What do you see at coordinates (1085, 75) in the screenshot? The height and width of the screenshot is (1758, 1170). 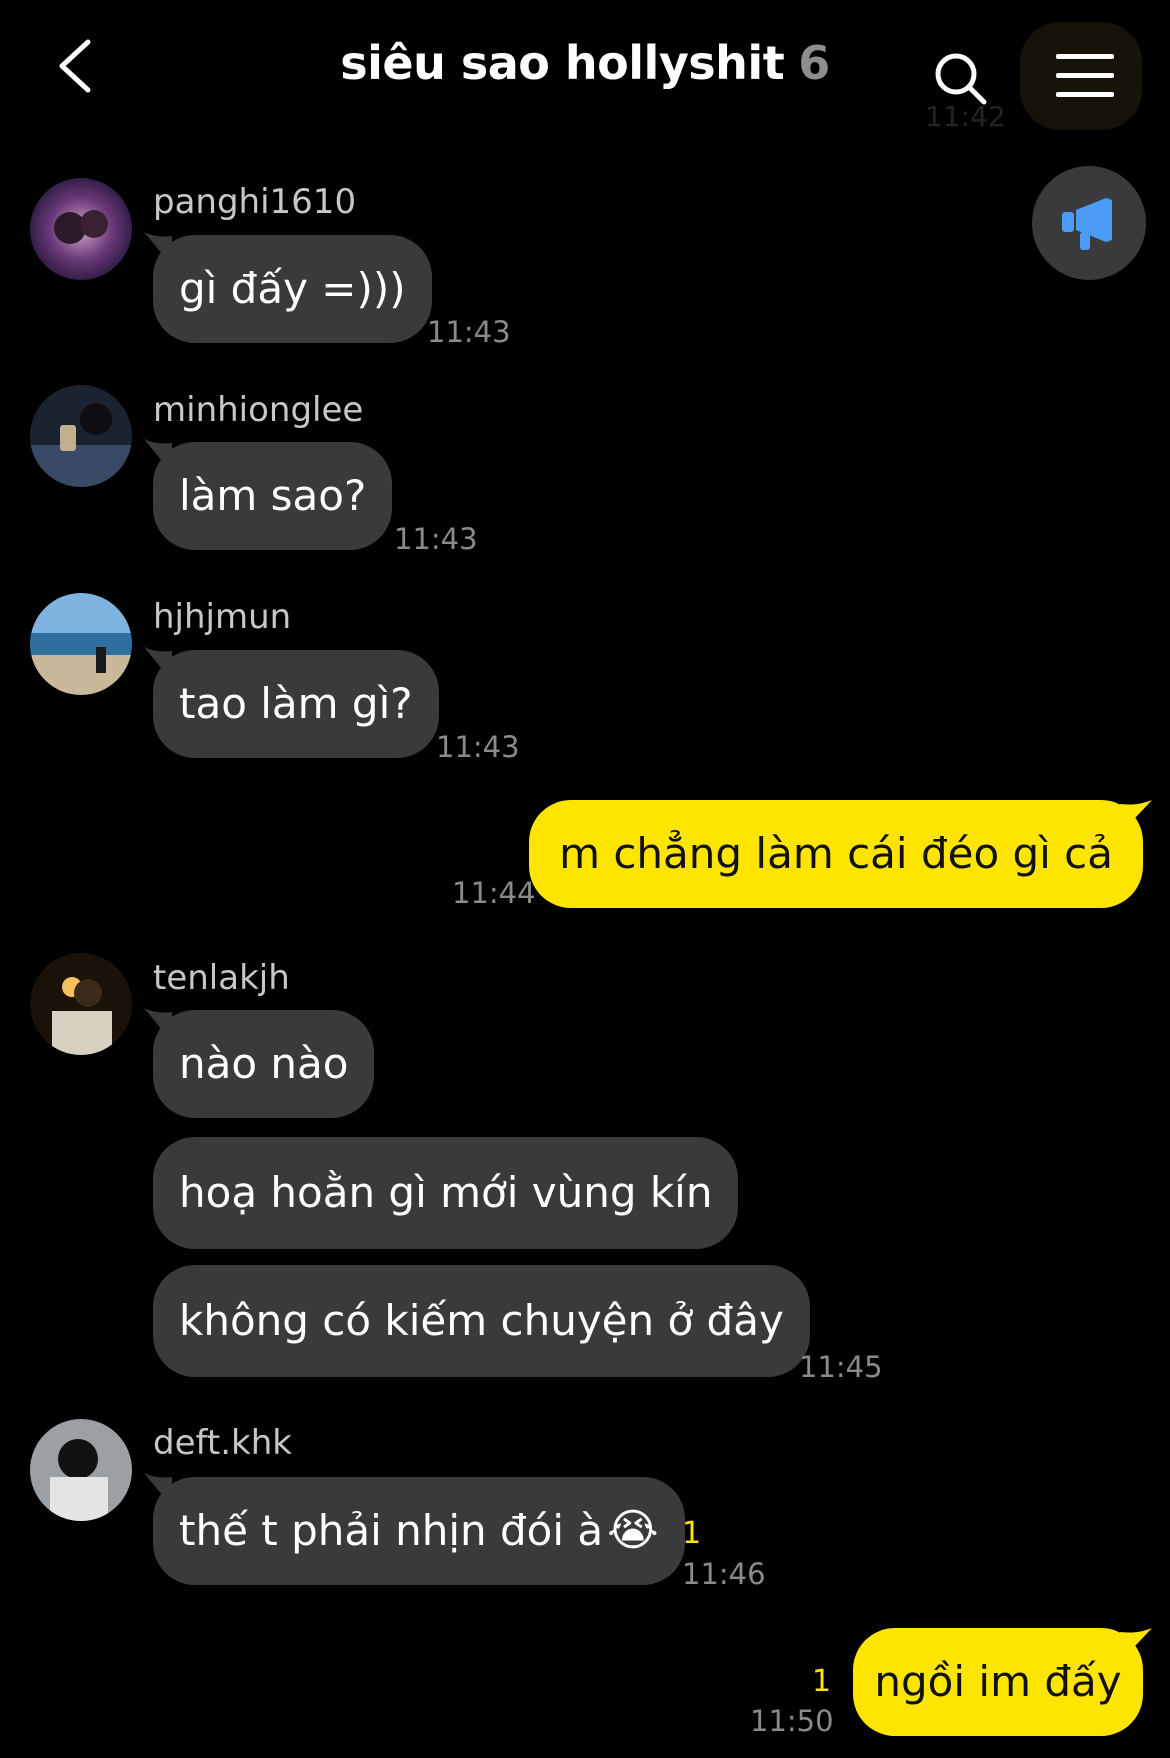 I see `hamburger-menu-icon` at bounding box center [1085, 75].